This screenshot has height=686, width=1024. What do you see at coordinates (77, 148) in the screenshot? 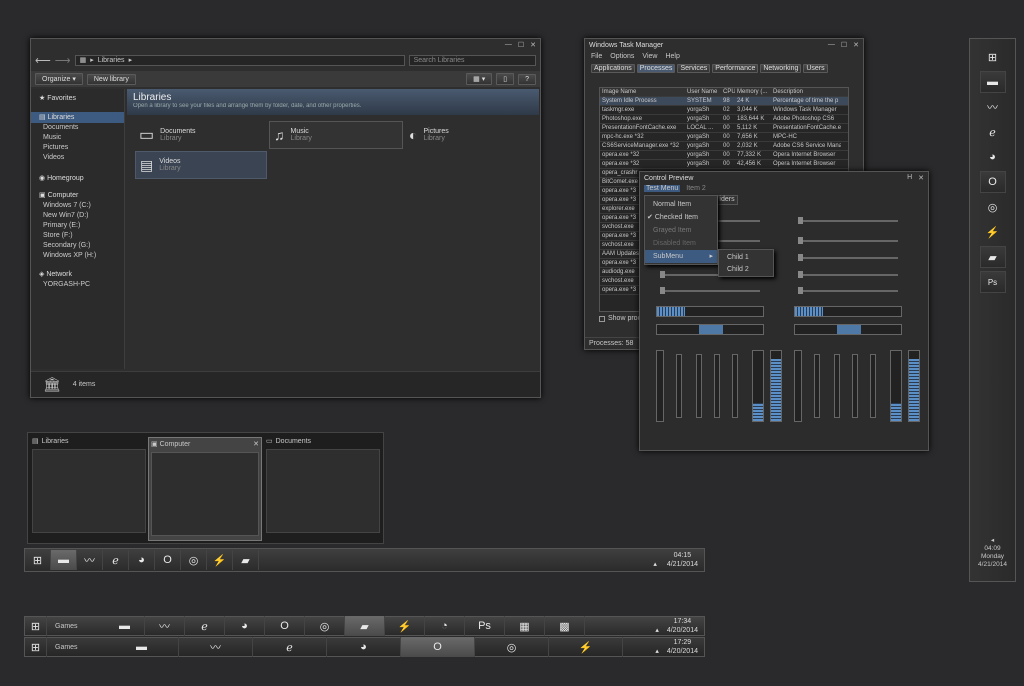
I see `nav-pictures: Pictures` at bounding box center [77, 148].